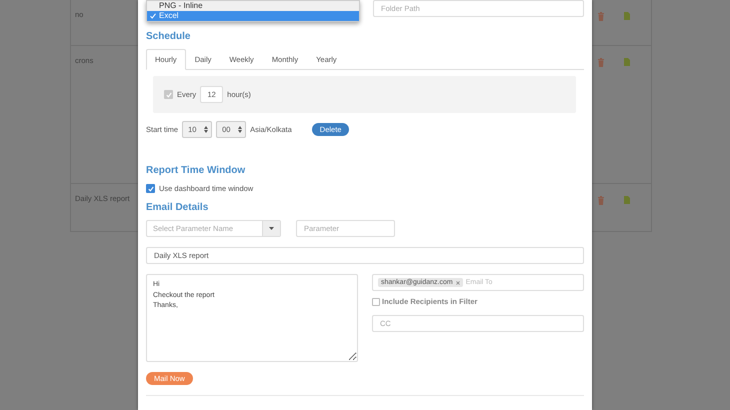 The height and width of the screenshot is (410, 730). Describe the element at coordinates (153, 16) in the screenshot. I see `check-icon` at that location.